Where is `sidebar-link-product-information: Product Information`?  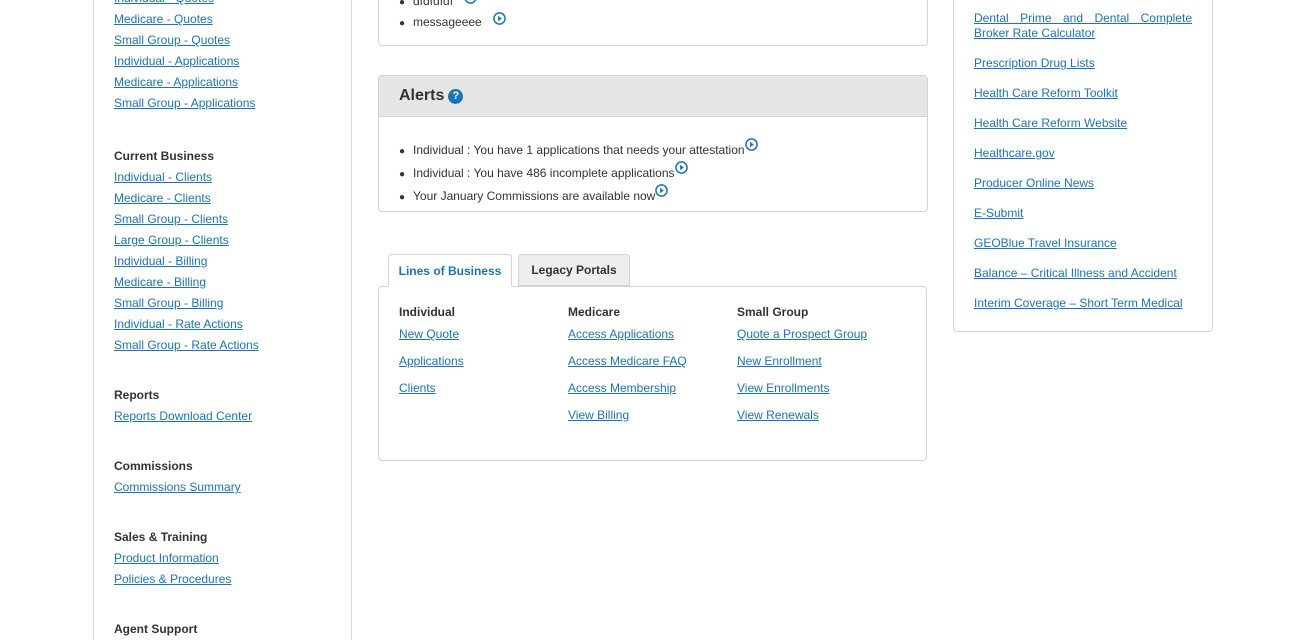 sidebar-link-product-information: Product Information is located at coordinates (172, 558).